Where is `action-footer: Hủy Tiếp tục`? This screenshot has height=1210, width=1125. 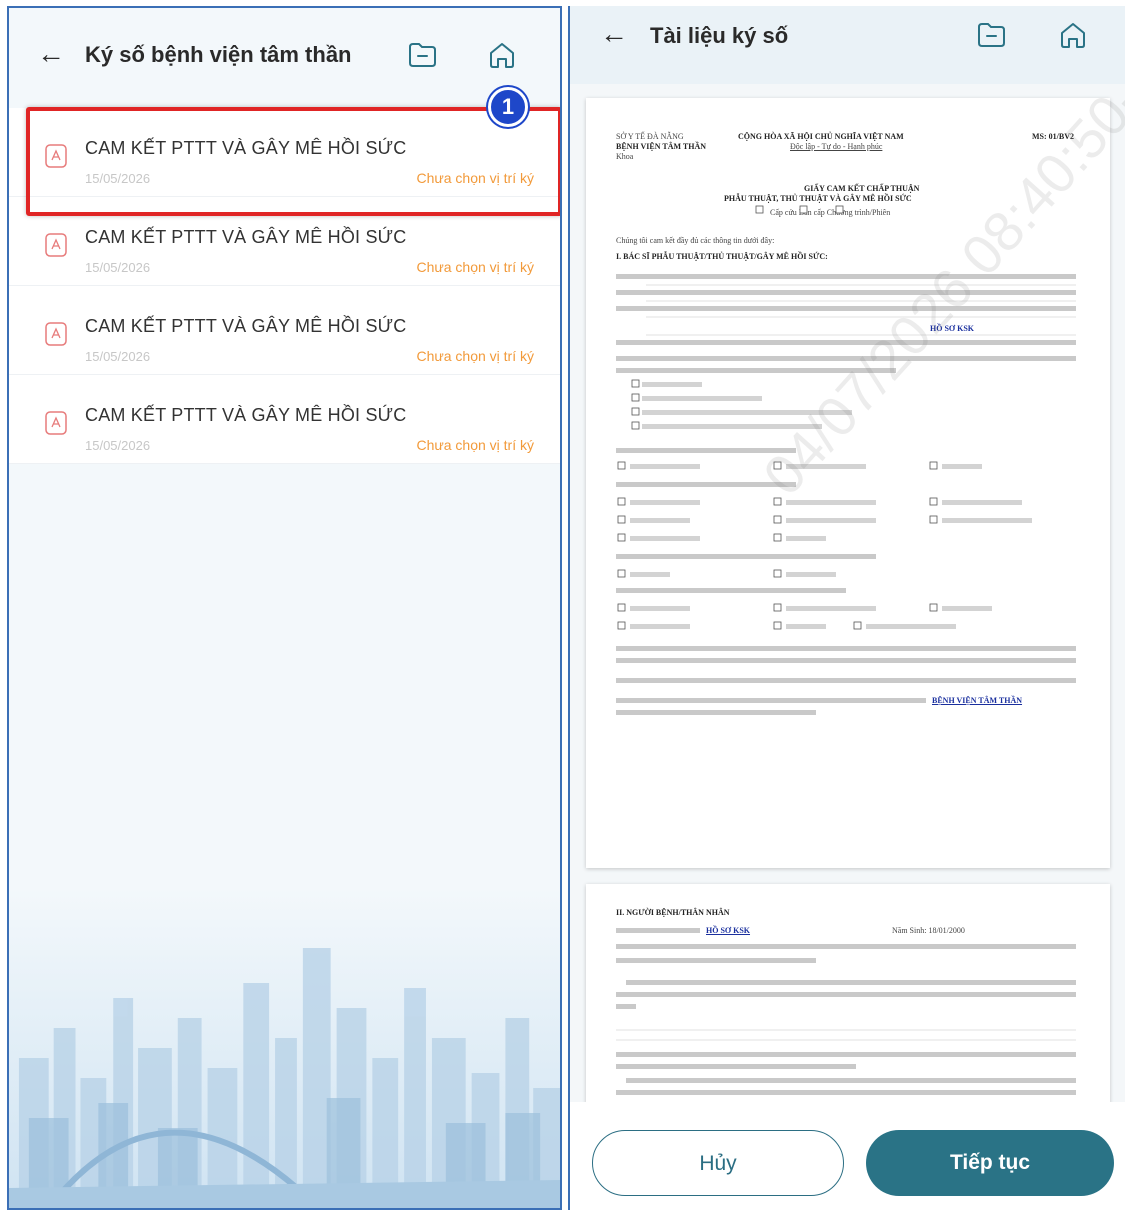
action-footer: Hủy Tiếp tục is located at coordinates (847, 1156).